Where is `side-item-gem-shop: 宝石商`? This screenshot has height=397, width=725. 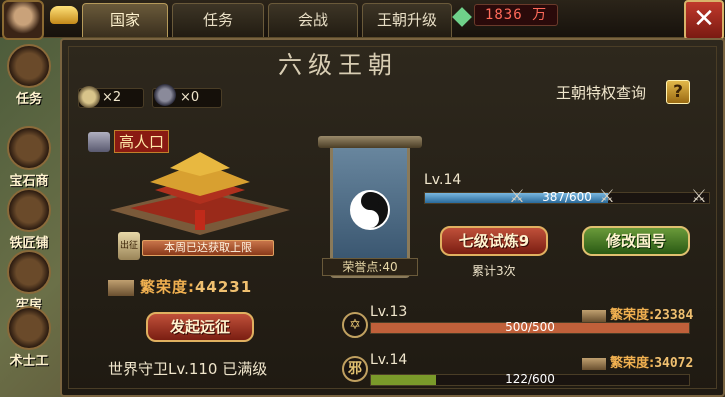
side-item-gem-shop: 宝石商 is located at coordinates (29, 157).